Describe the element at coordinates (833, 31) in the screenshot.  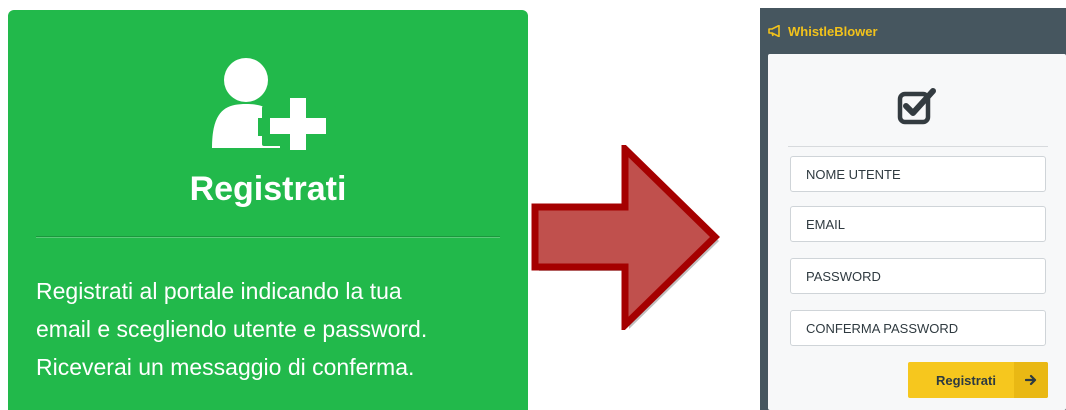
I see `app-title: WhistleBlower` at that location.